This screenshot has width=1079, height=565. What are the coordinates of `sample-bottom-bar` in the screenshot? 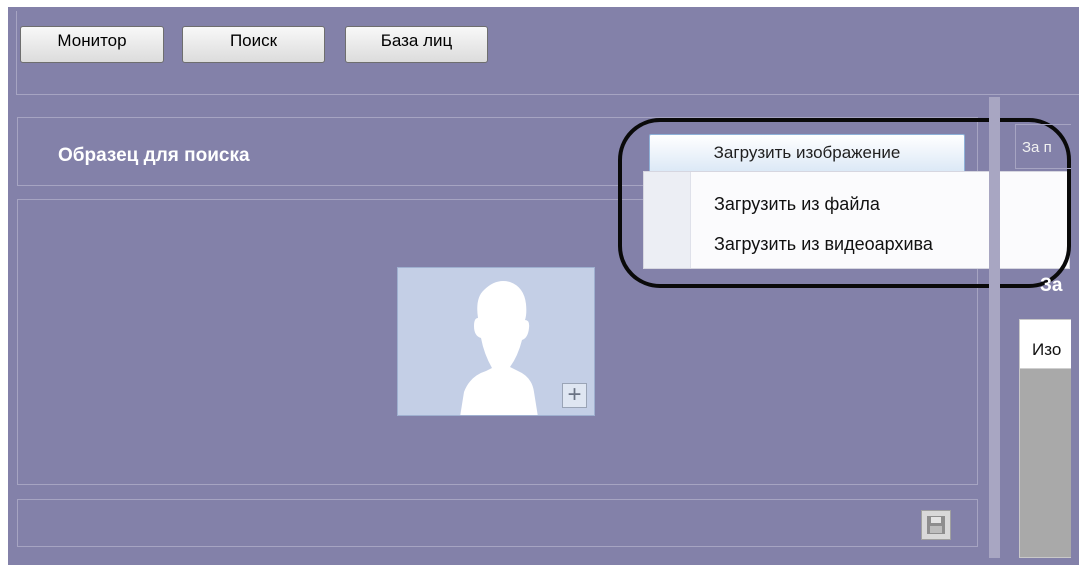 It's located at (497, 523).